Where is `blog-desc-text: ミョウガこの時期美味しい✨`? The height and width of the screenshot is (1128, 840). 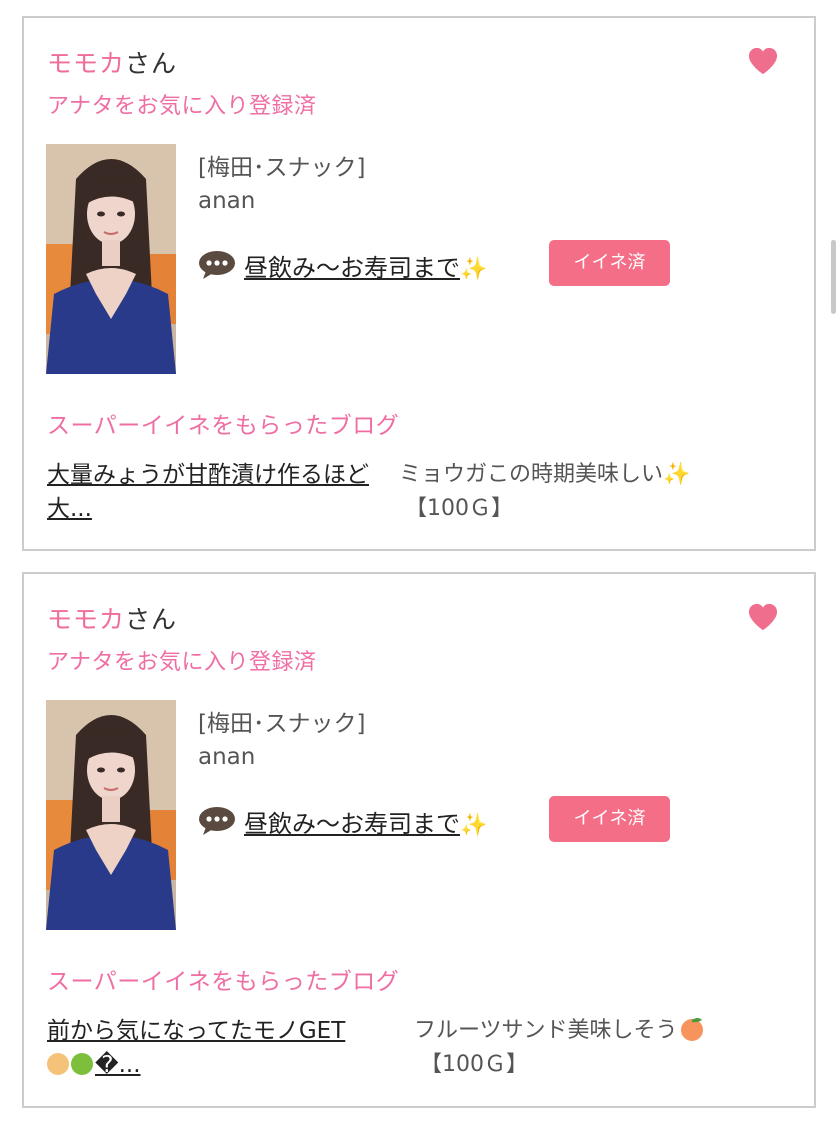 blog-desc-text: ミョウガこの時期美味しい✨ is located at coordinates (545, 474).